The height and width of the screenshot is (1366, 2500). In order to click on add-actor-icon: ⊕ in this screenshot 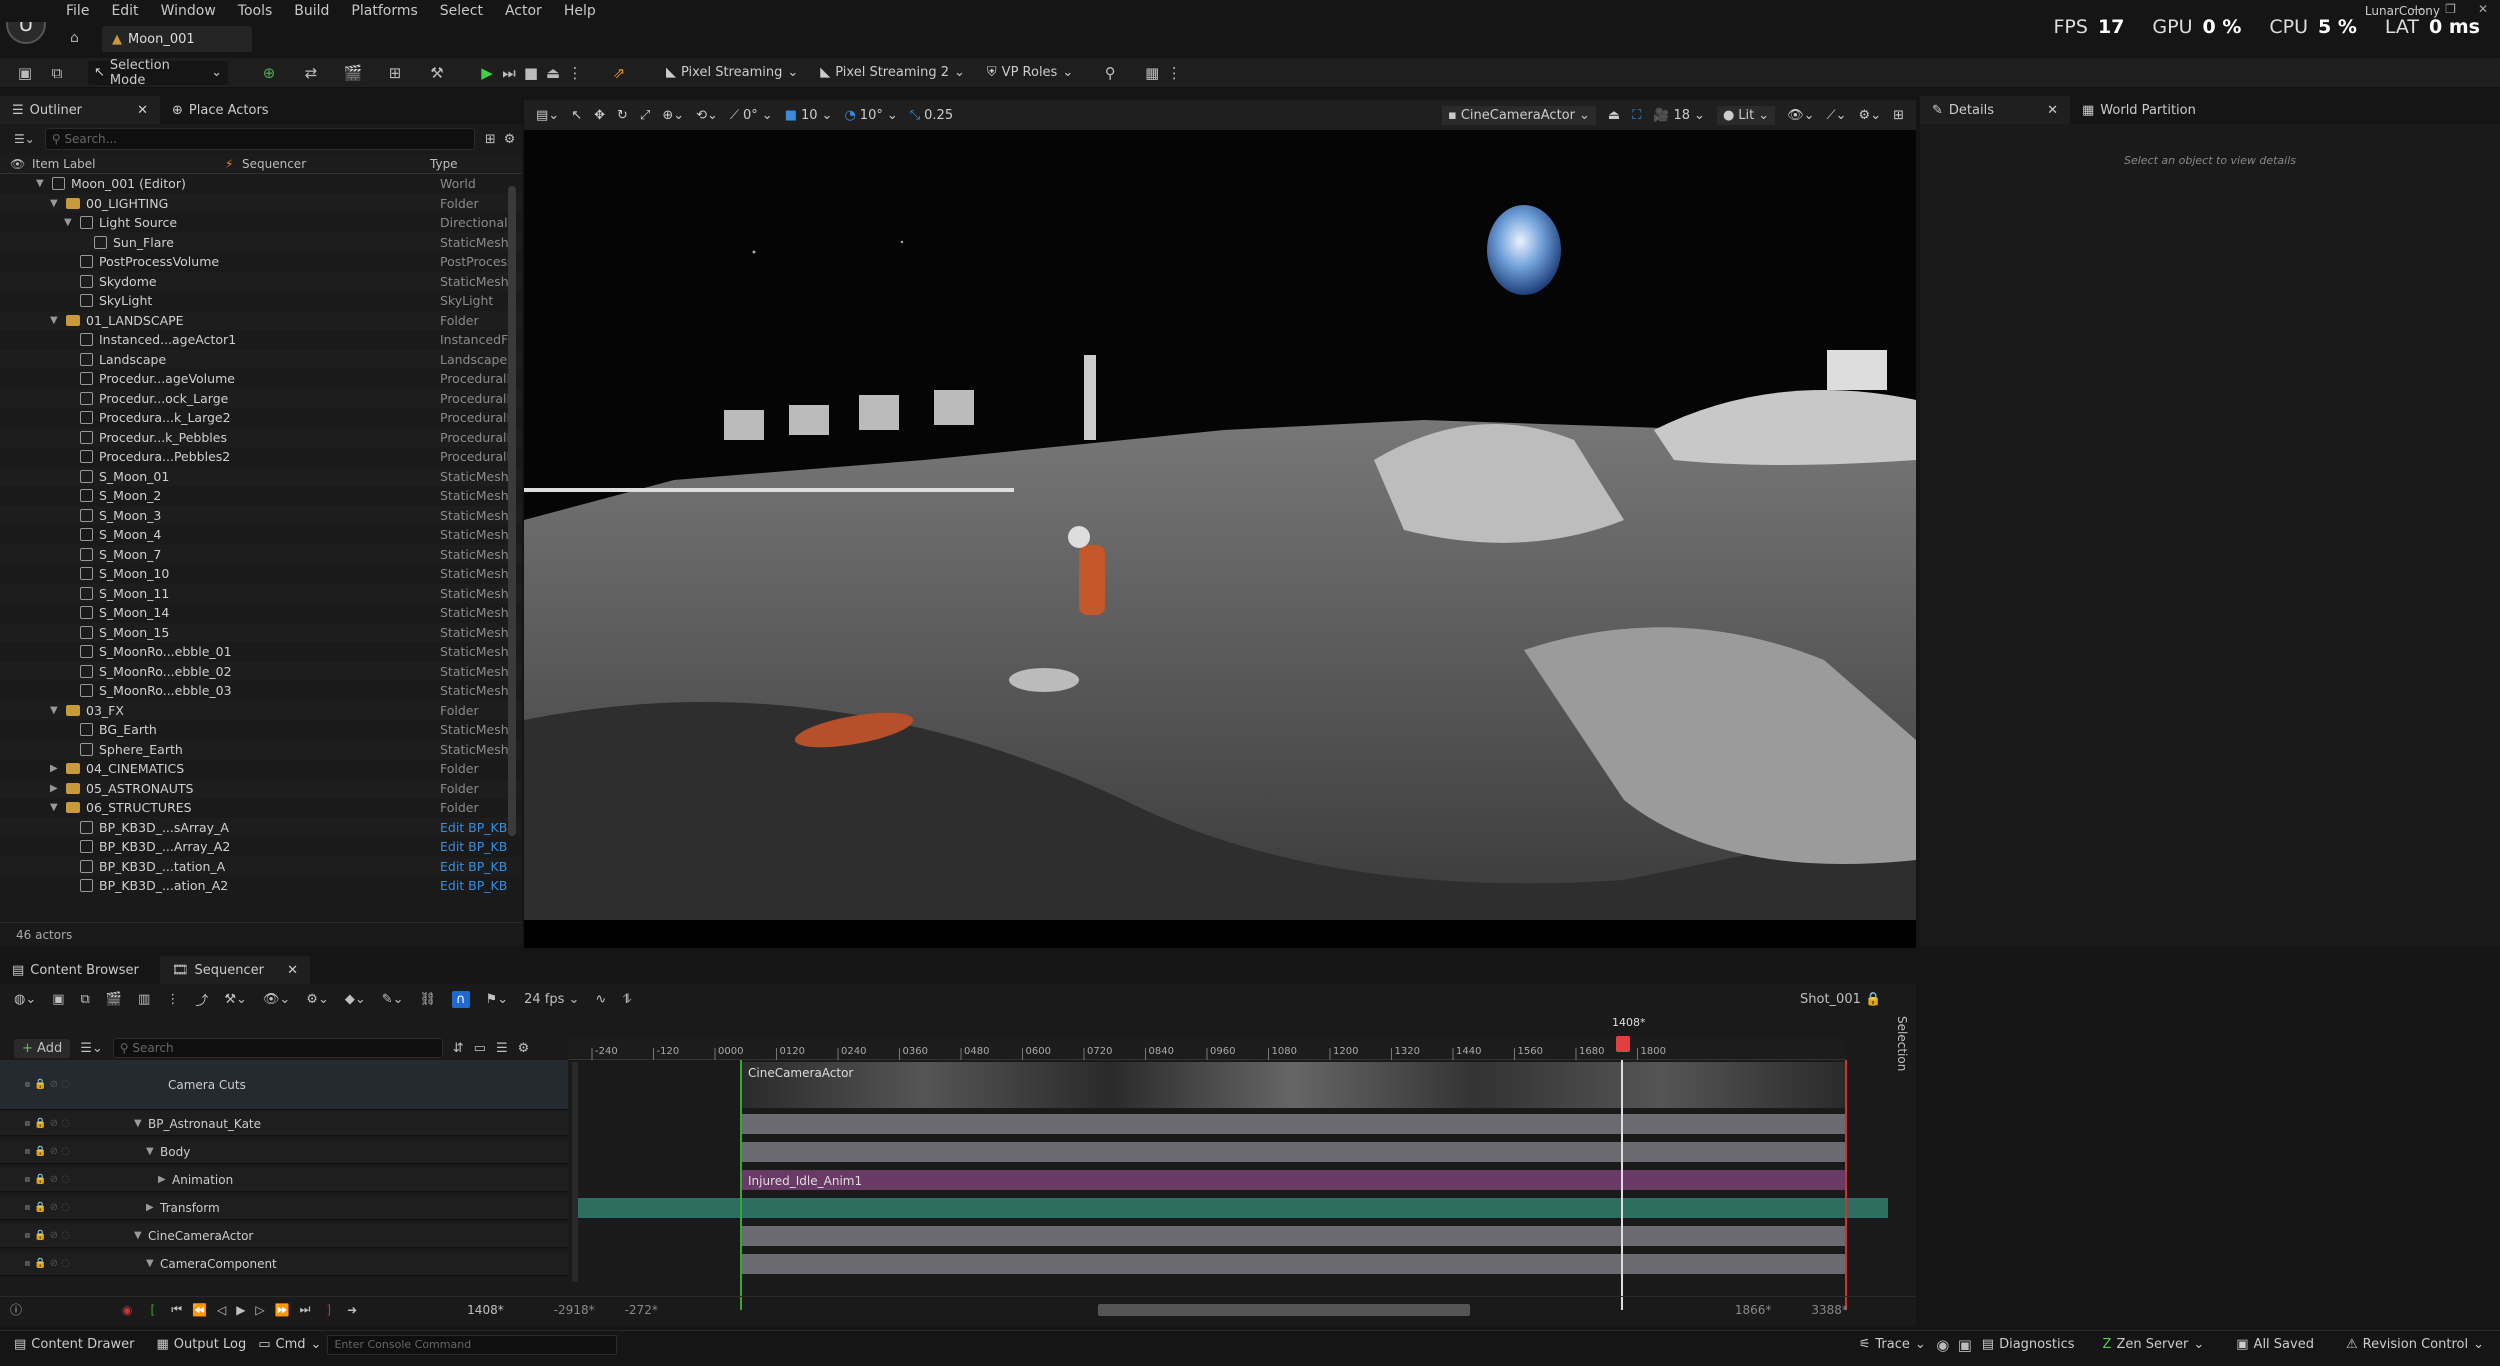, I will do `click(269, 73)`.